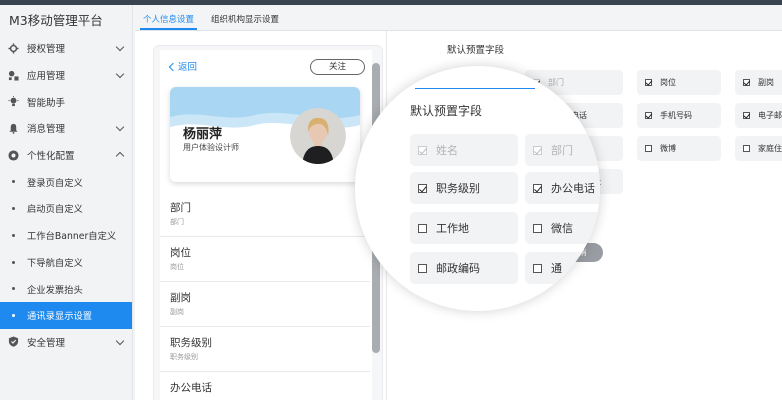 This screenshot has width=782, height=400. I want to click on sidebar-subitem-label: 通讯录显示设置, so click(60, 317).